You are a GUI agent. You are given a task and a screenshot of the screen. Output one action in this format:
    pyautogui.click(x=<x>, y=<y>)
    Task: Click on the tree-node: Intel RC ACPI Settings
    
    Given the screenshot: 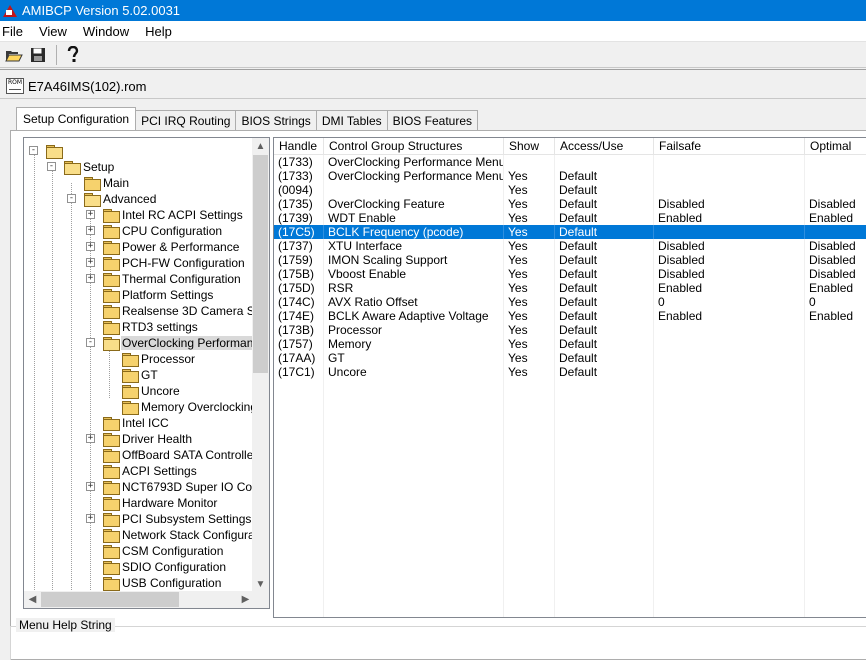 What is the action you would take?
    pyautogui.click(x=173, y=215)
    